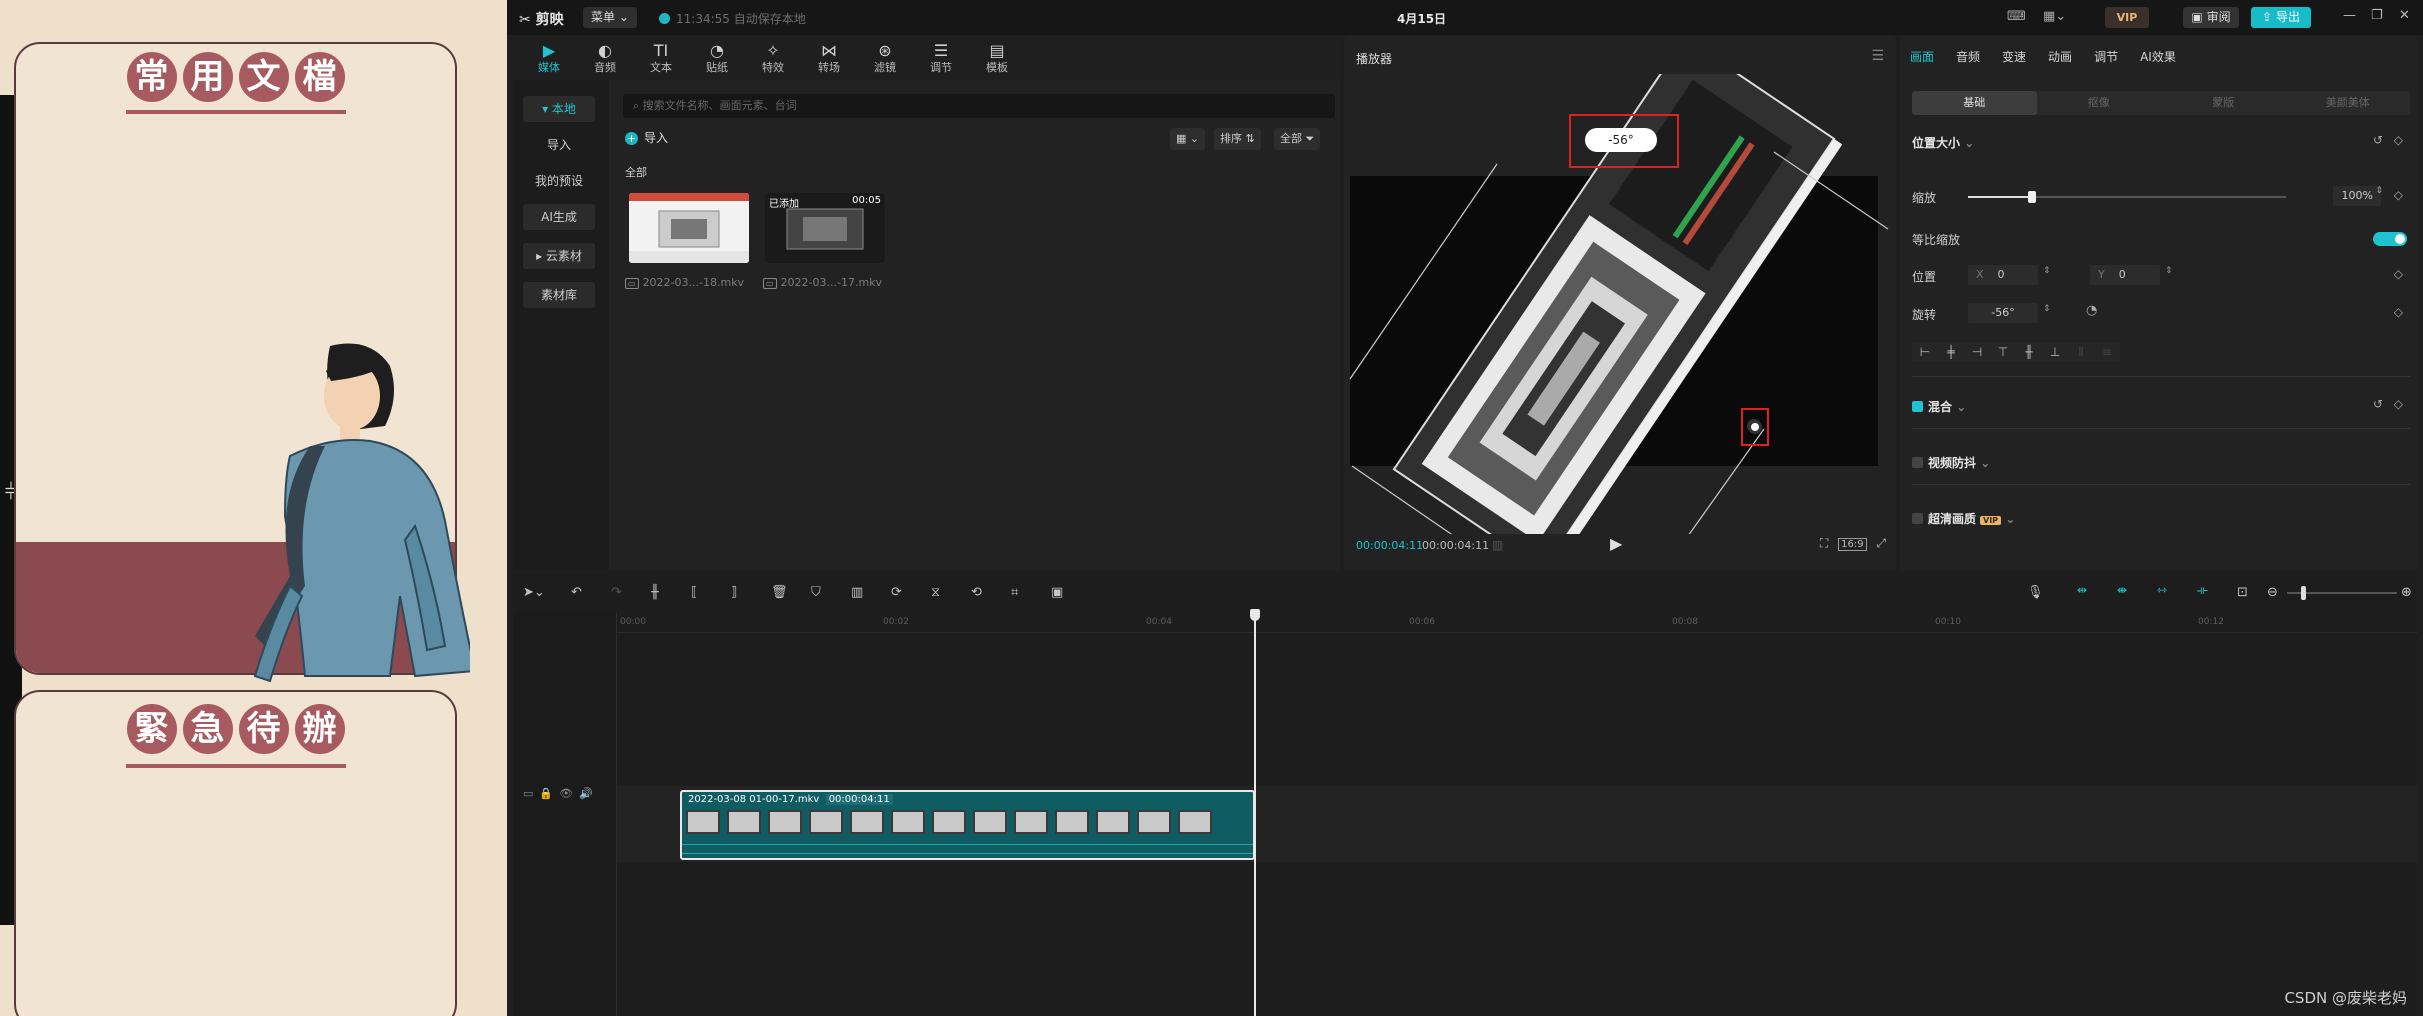 The width and height of the screenshot is (2423, 1016). Describe the element at coordinates (2099, 103) in the screenshot. I see `subtab-cutout: 抠像` at that location.